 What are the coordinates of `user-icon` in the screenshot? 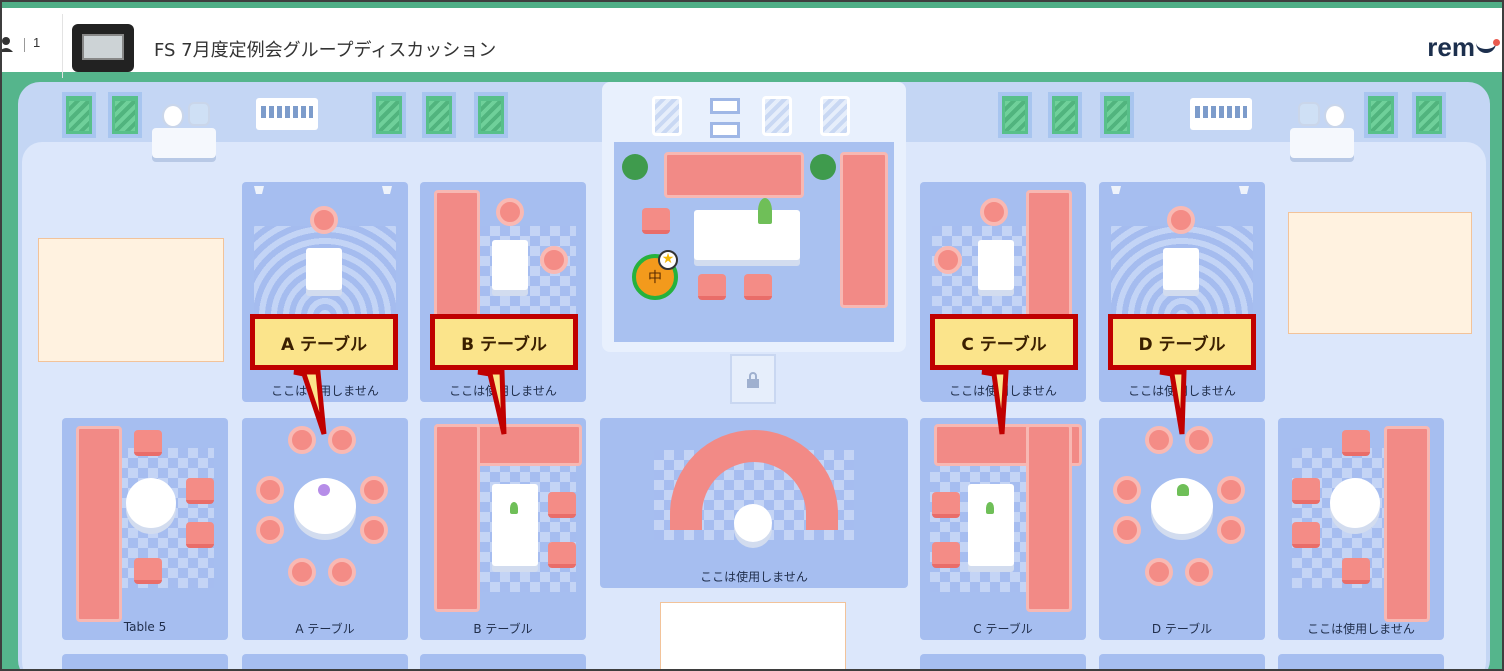 It's located at (9, 44).